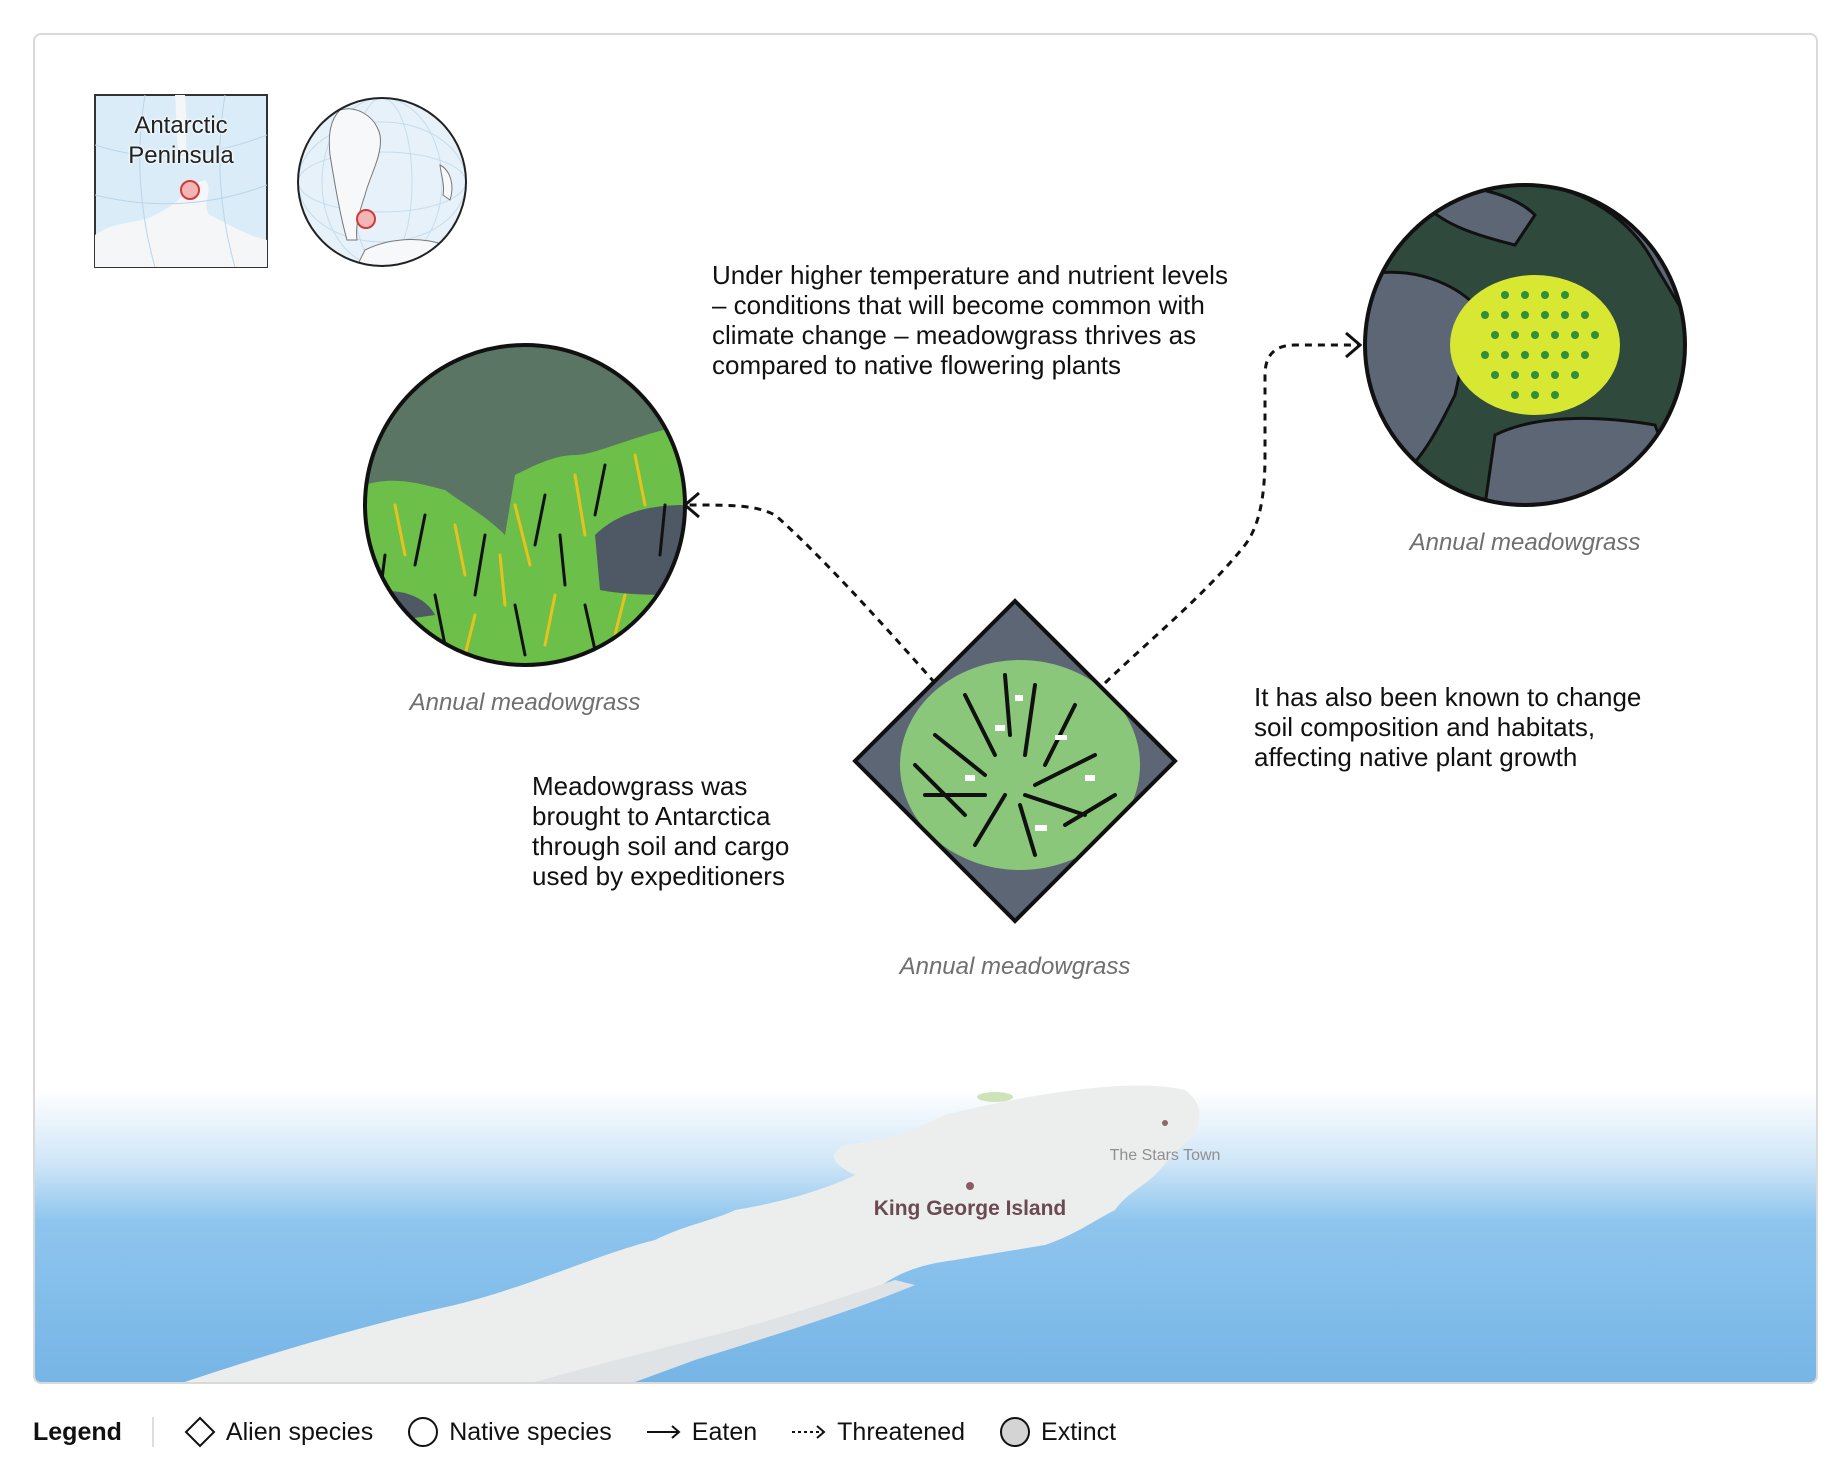 The height and width of the screenshot is (1474, 1840). I want to click on legend-item-threatened: Threatened, so click(878, 1432).